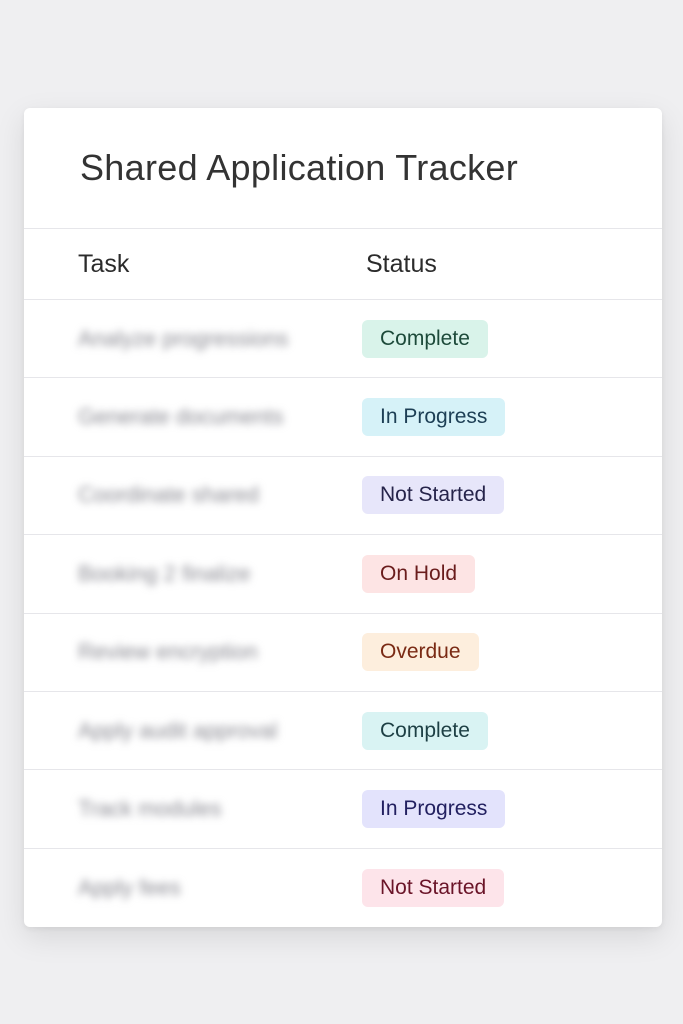 Image resolution: width=683 pixels, height=1024 pixels. What do you see at coordinates (178, 730) in the screenshot?
I see `task-name: Apply audit approval` at bounding box center [178, 730].